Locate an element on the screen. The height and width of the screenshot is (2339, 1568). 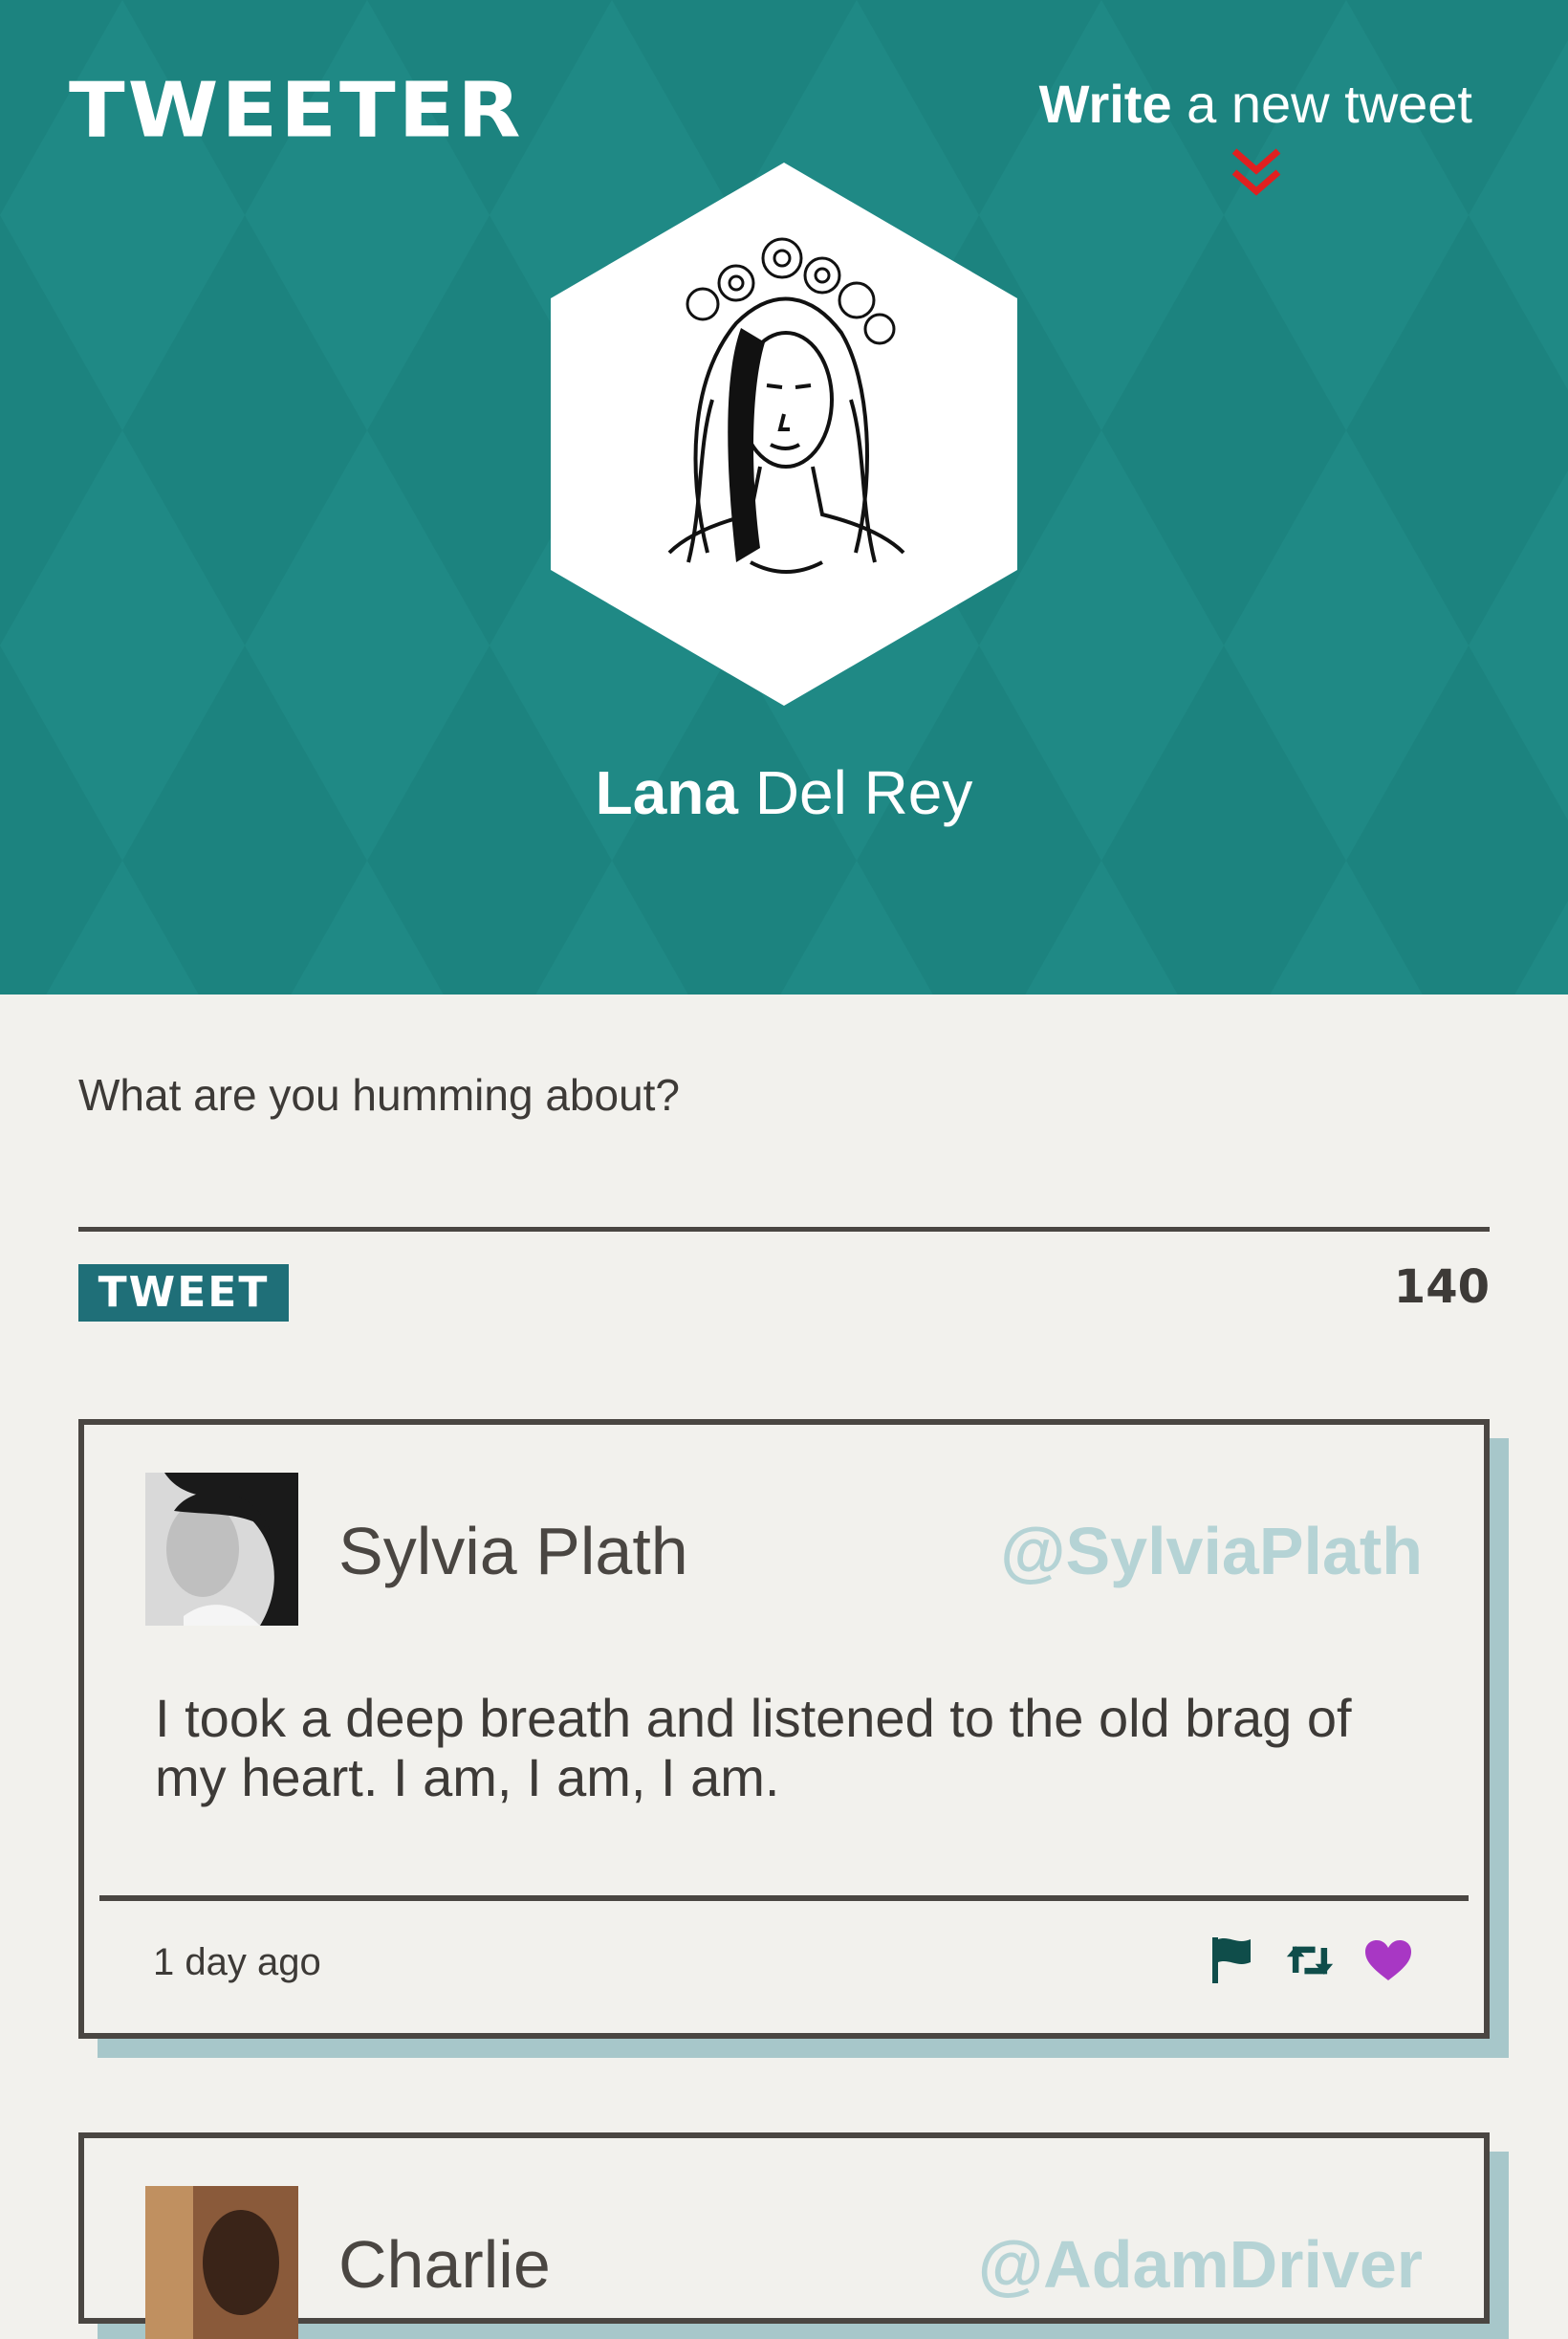
card-divider is located at coordinates (784, 1898).